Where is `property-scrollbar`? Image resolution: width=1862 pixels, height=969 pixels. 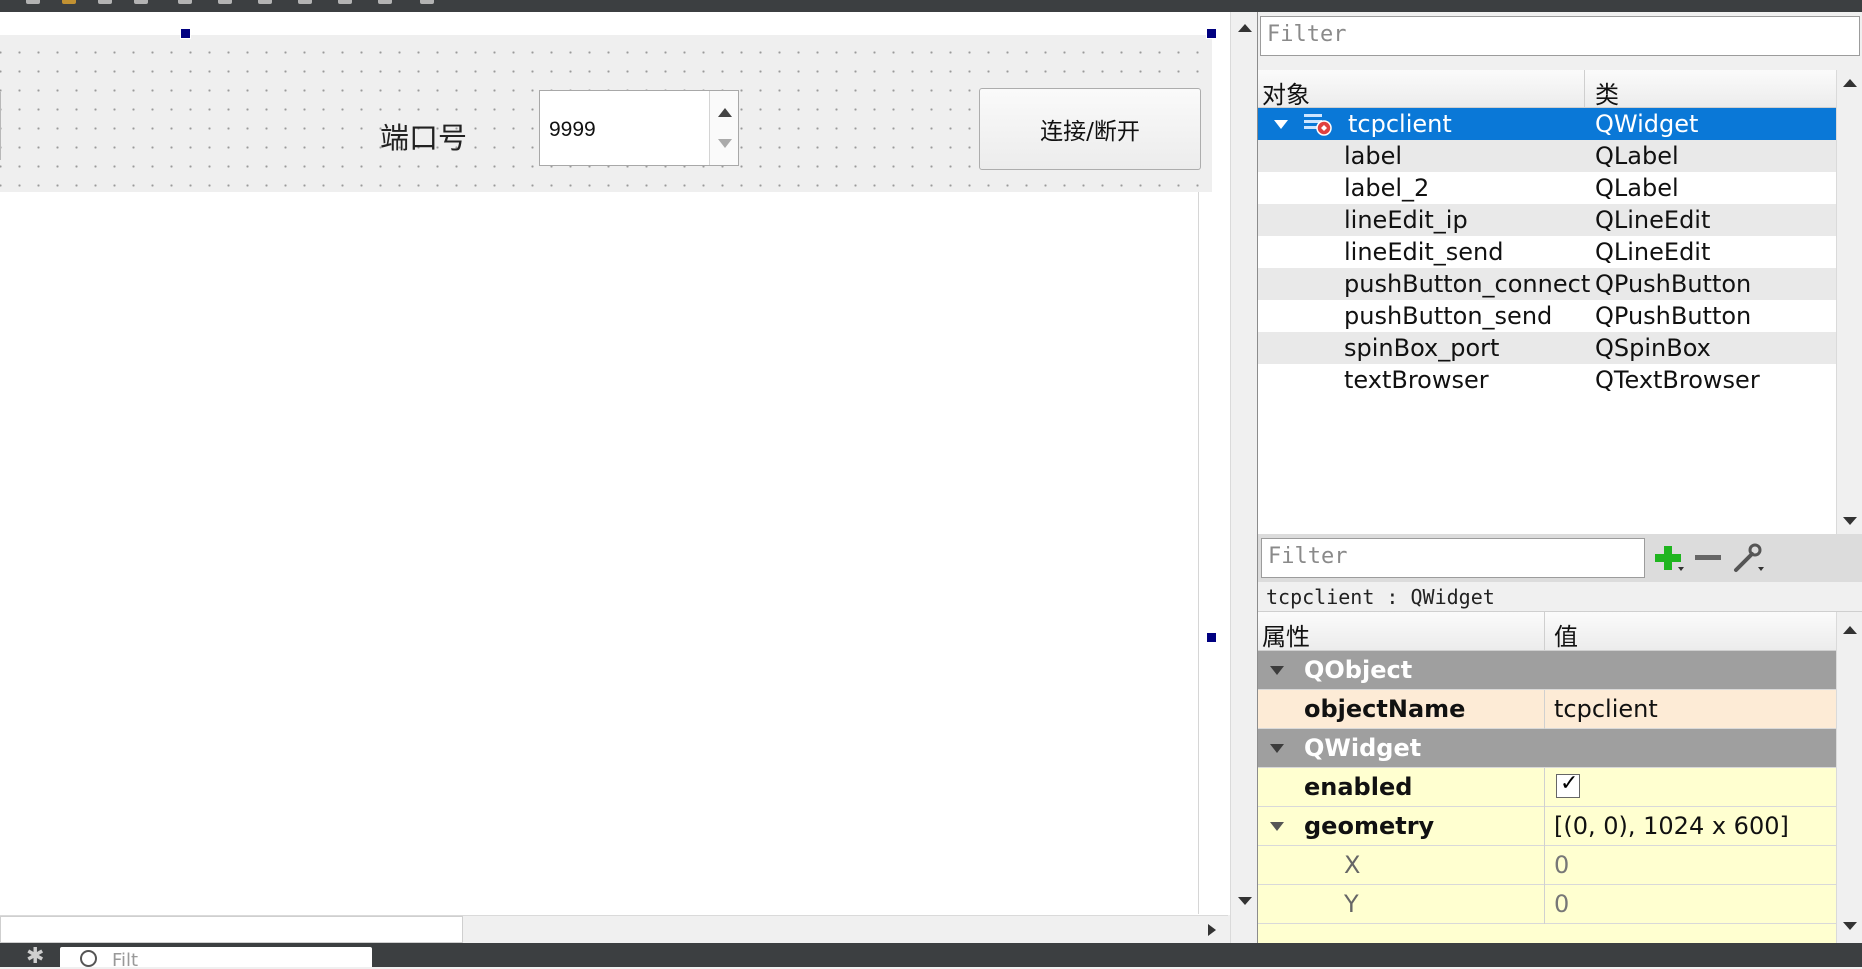 property-scrollbar is located at coordinates (1849, 777).